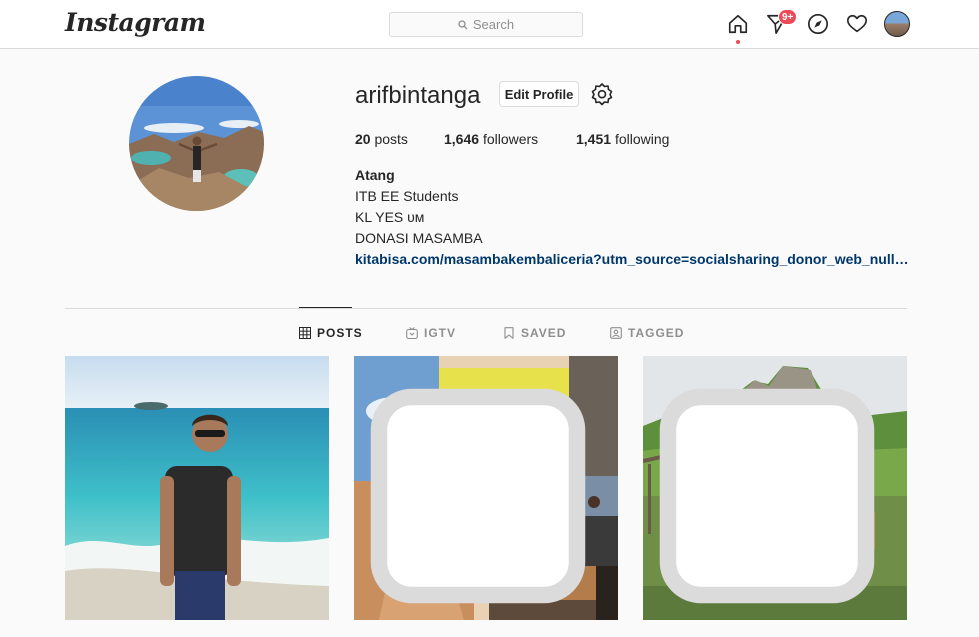 This screenshot has height=637, width=979. I want to click on following-label: following, so click(642, 139).